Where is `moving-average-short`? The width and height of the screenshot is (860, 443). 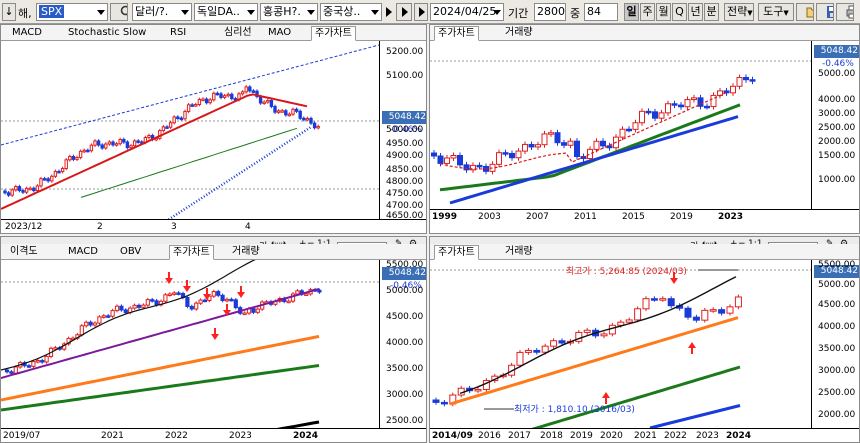
moving-average-short is located at coordinates (128, 315).